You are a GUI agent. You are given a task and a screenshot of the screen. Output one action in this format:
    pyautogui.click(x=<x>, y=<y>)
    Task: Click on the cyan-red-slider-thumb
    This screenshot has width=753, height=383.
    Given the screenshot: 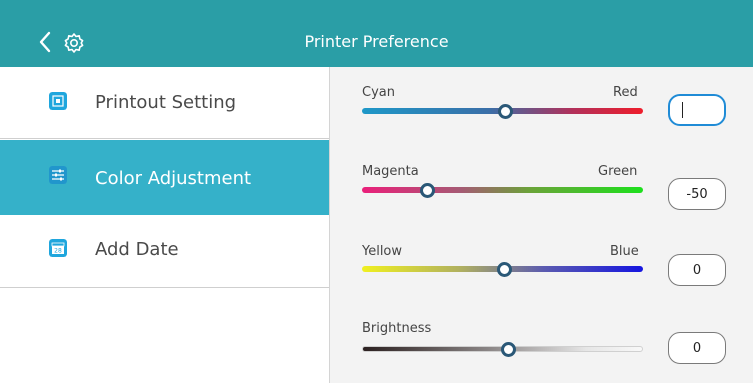 What is the action you would take?
    pyautogui.click(x=505, y=111)
    